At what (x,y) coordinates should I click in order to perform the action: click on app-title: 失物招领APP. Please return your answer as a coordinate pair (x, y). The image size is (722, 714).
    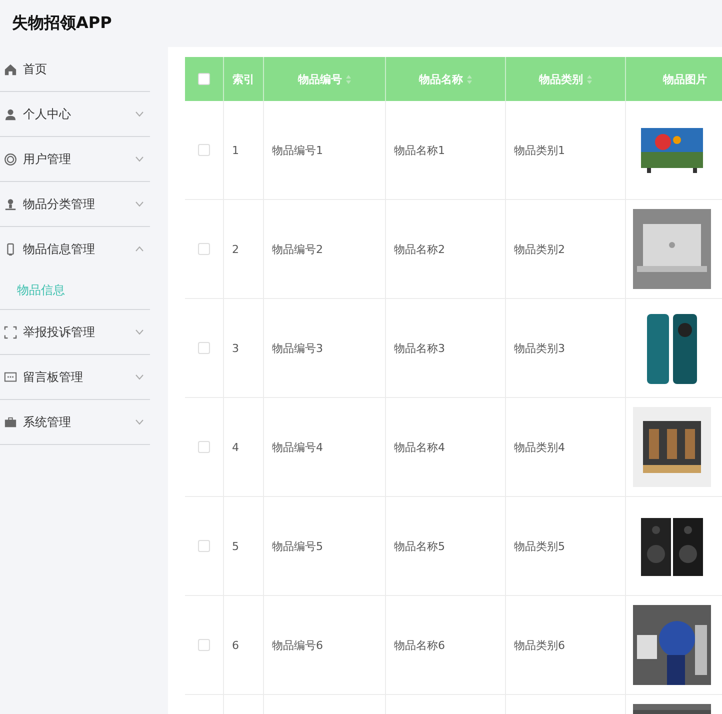
    Looking at the image, I should click on (62, 23).